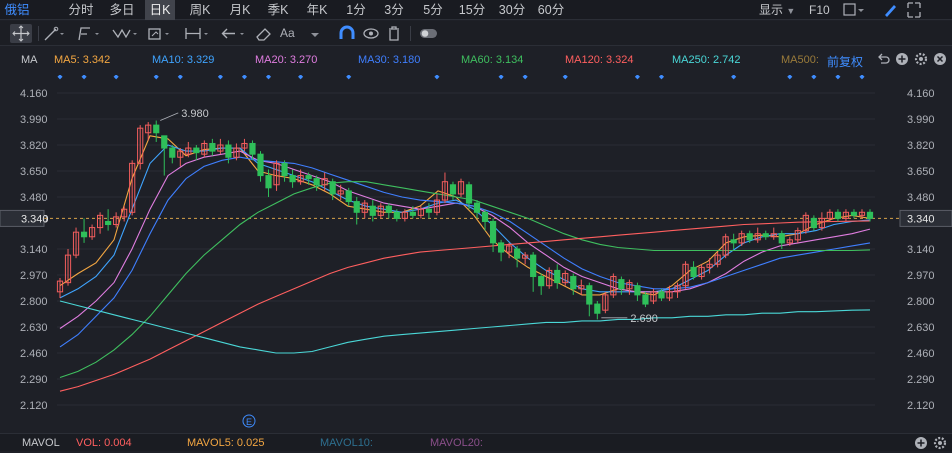 Image resolution: width=952 pixels, height=453 pixels. Describe the element at coordinates (34, 302) in the screenshot. I see `price-tick-left: 2.800` at that location.